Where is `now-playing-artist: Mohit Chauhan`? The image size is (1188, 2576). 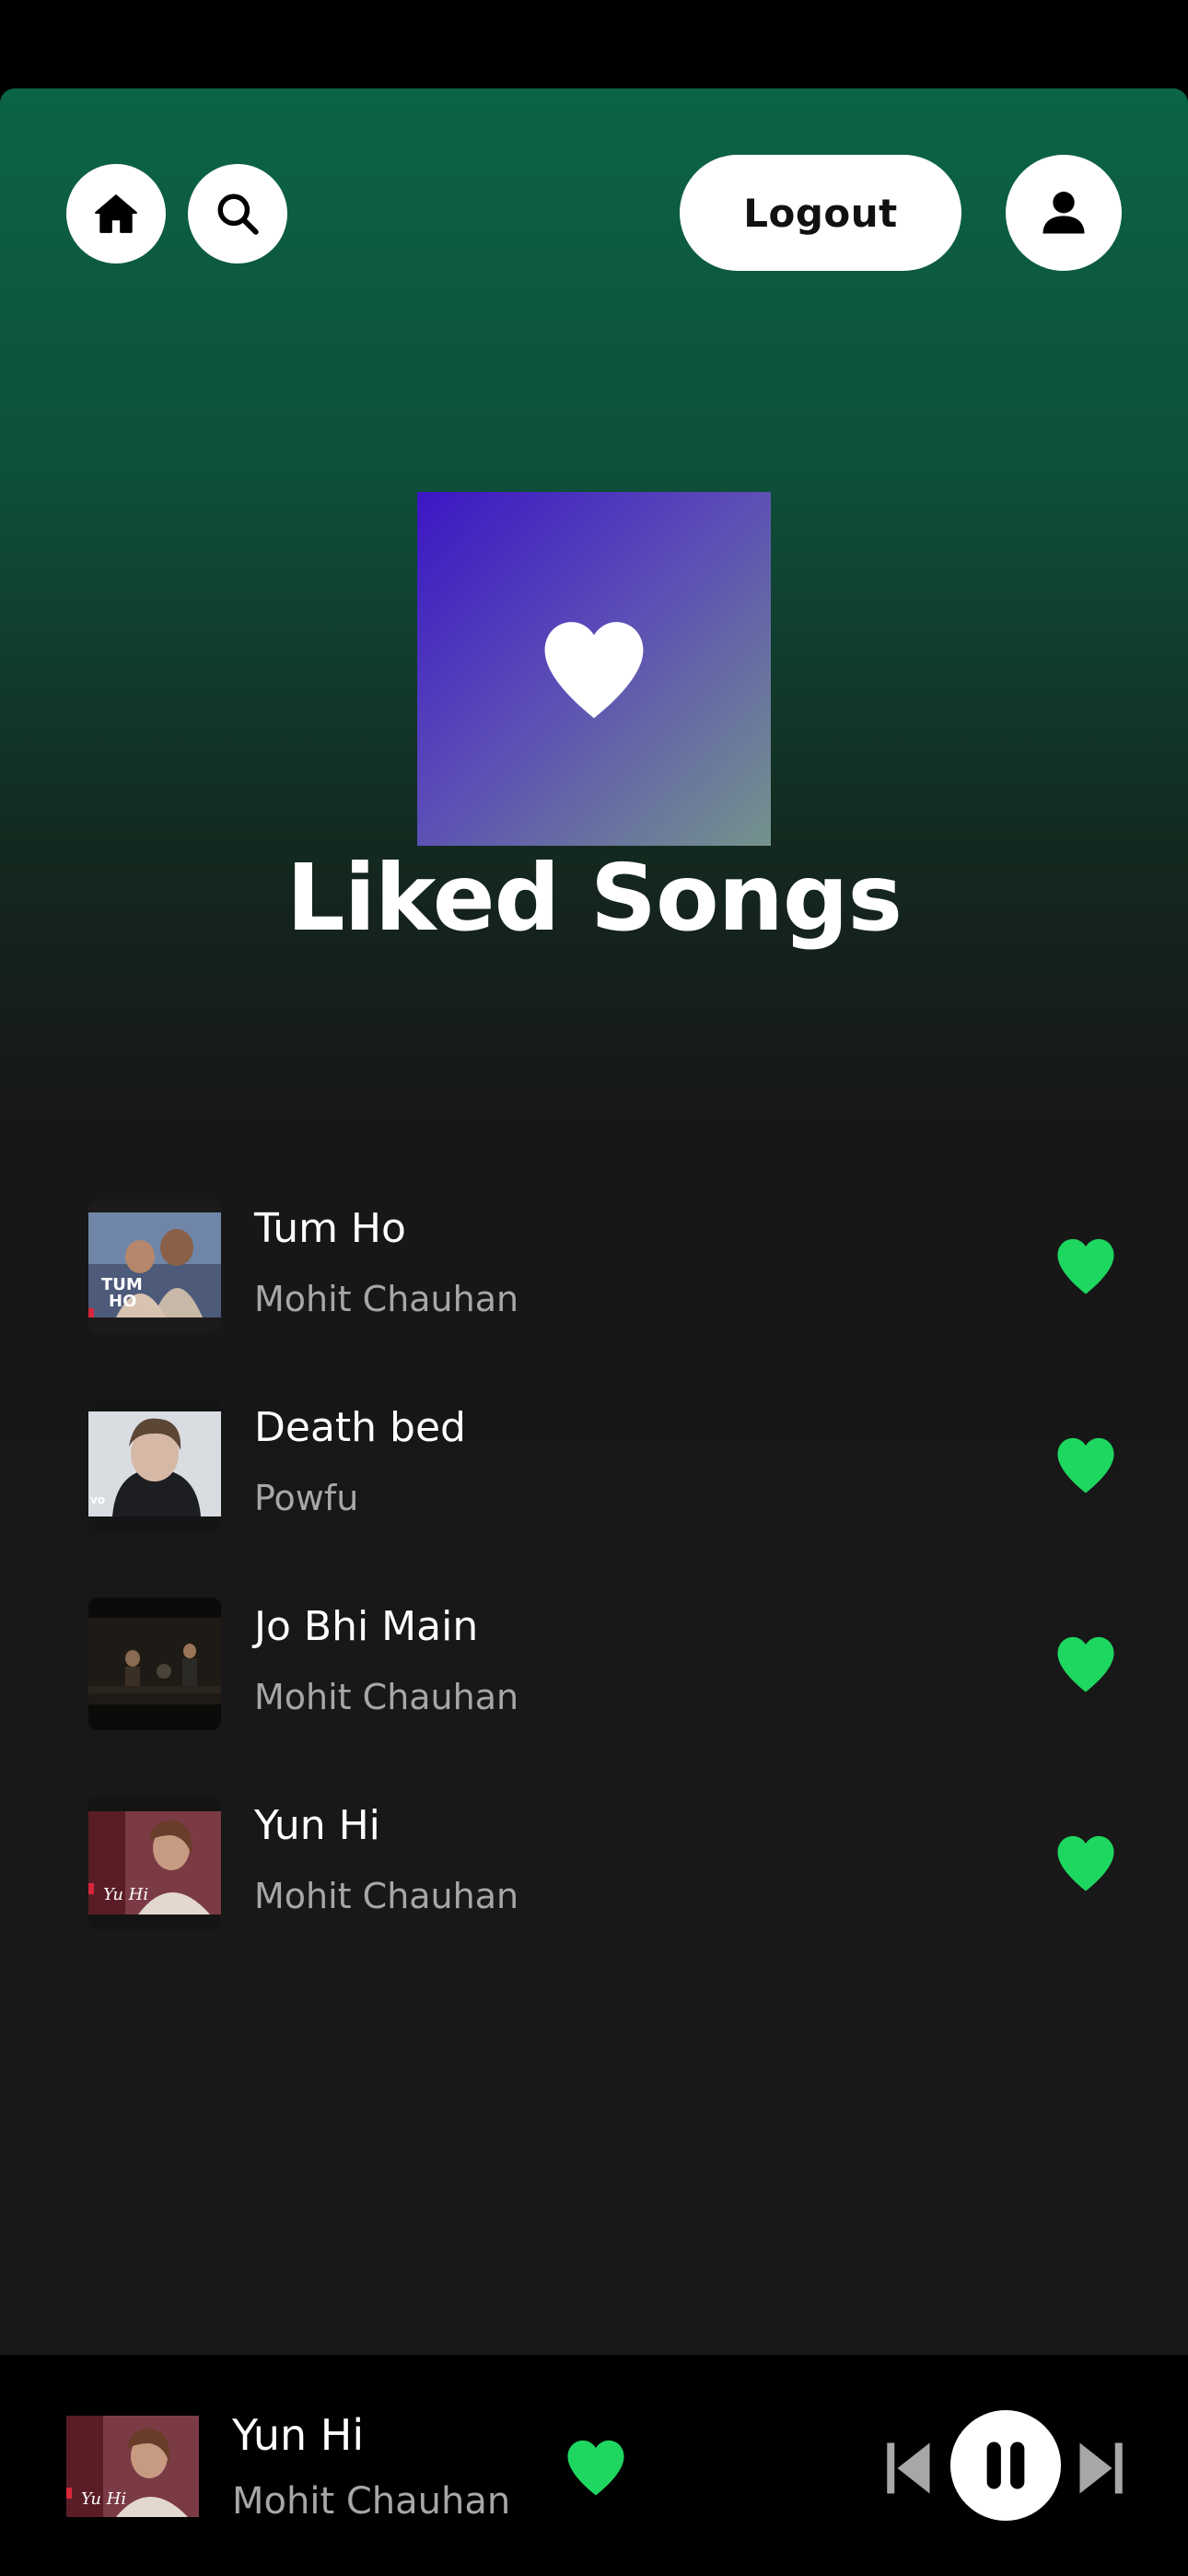 now-playing-artist: Mohit Chauhan is located at coordinates (371, 2501).